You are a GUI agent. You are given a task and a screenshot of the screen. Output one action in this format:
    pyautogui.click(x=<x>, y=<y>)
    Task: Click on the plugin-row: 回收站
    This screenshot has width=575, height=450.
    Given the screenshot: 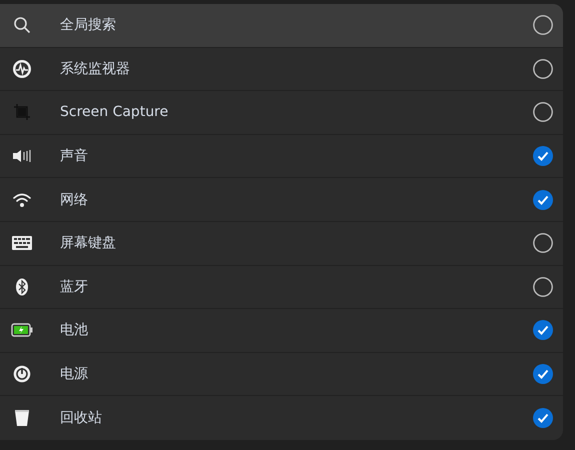 What is the action you would take?
    pyautogui.click(x=281, y=418)
    